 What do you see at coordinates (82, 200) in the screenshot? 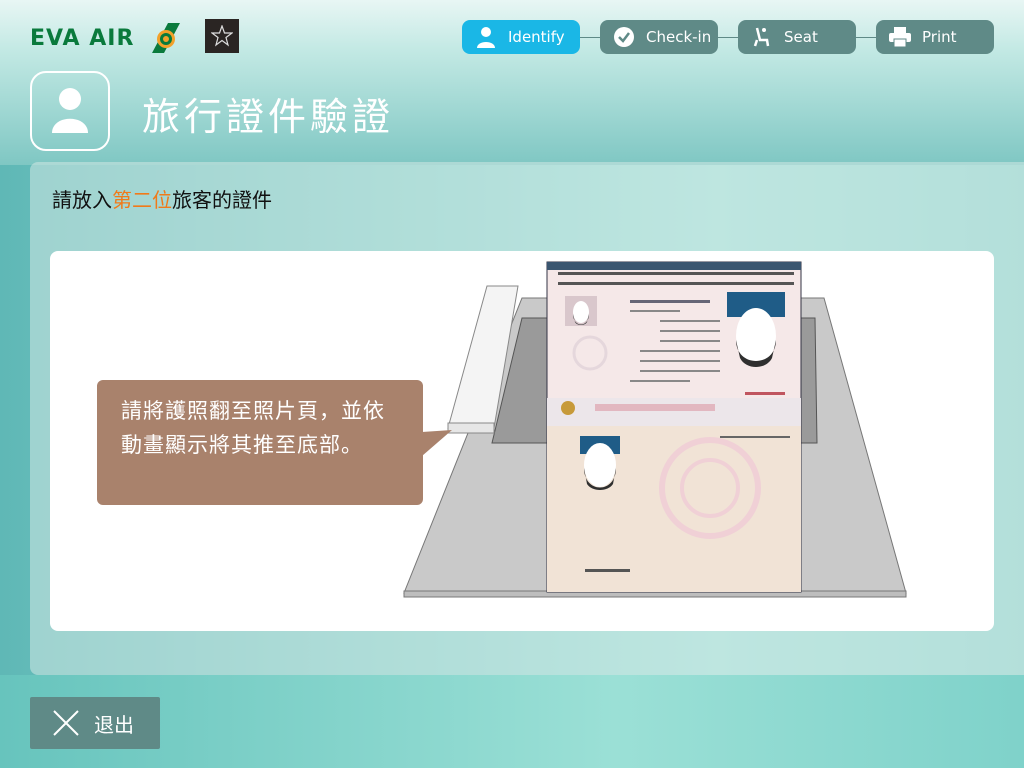
I see `instruction-prefix: 請放入` at bounding box center [82, 200].